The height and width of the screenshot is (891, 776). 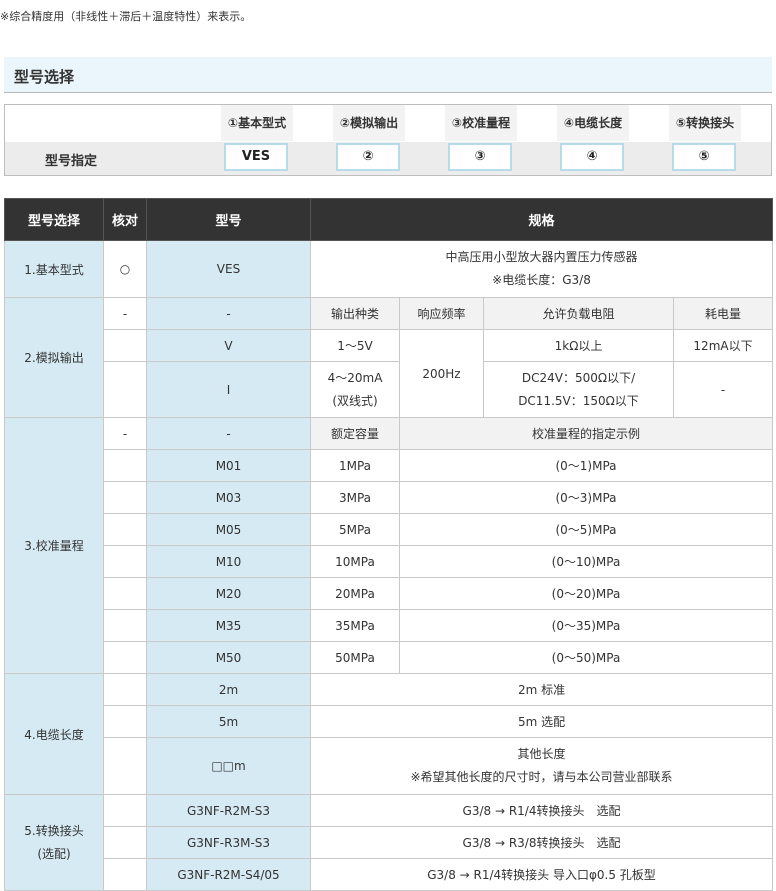 What do you see at coordinates (541, 777) in the screenshot?
I see `spec-line: ※希望其他长度的尺寸时，请与本公司营业部联系` at bounding box center [541, 777].